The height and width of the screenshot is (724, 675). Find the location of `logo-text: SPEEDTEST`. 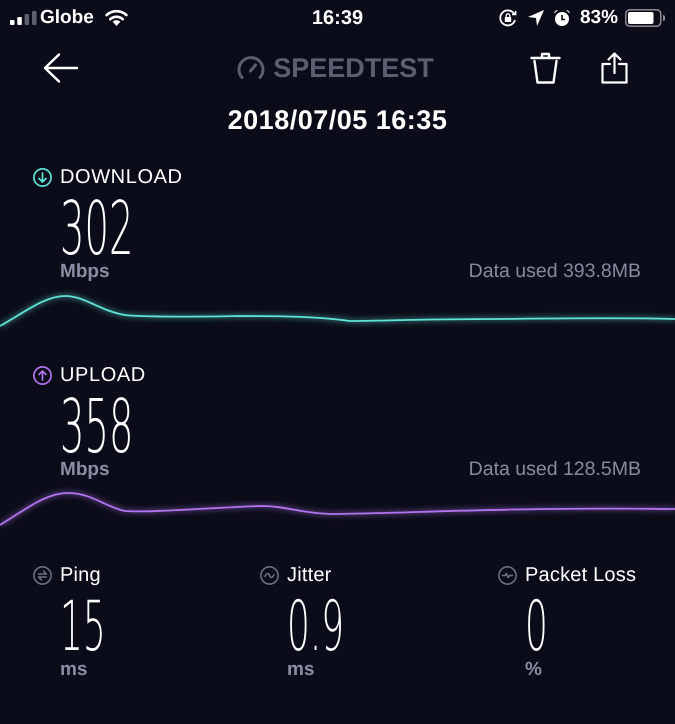

logo-text: SPEEDTEST is located at coordinates (353, 68).